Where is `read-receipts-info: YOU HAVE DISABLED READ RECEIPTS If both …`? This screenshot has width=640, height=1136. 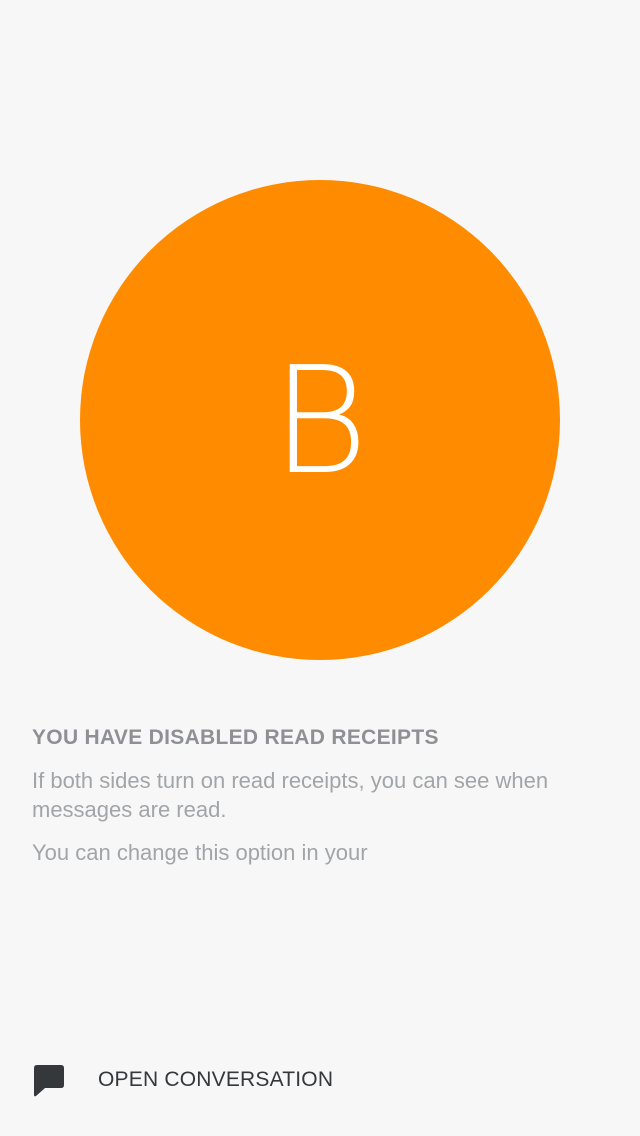 read-receipts-info: YOU HAVE DISABLED READ RECEIPTS If both … is located at coordinates (320, 802).